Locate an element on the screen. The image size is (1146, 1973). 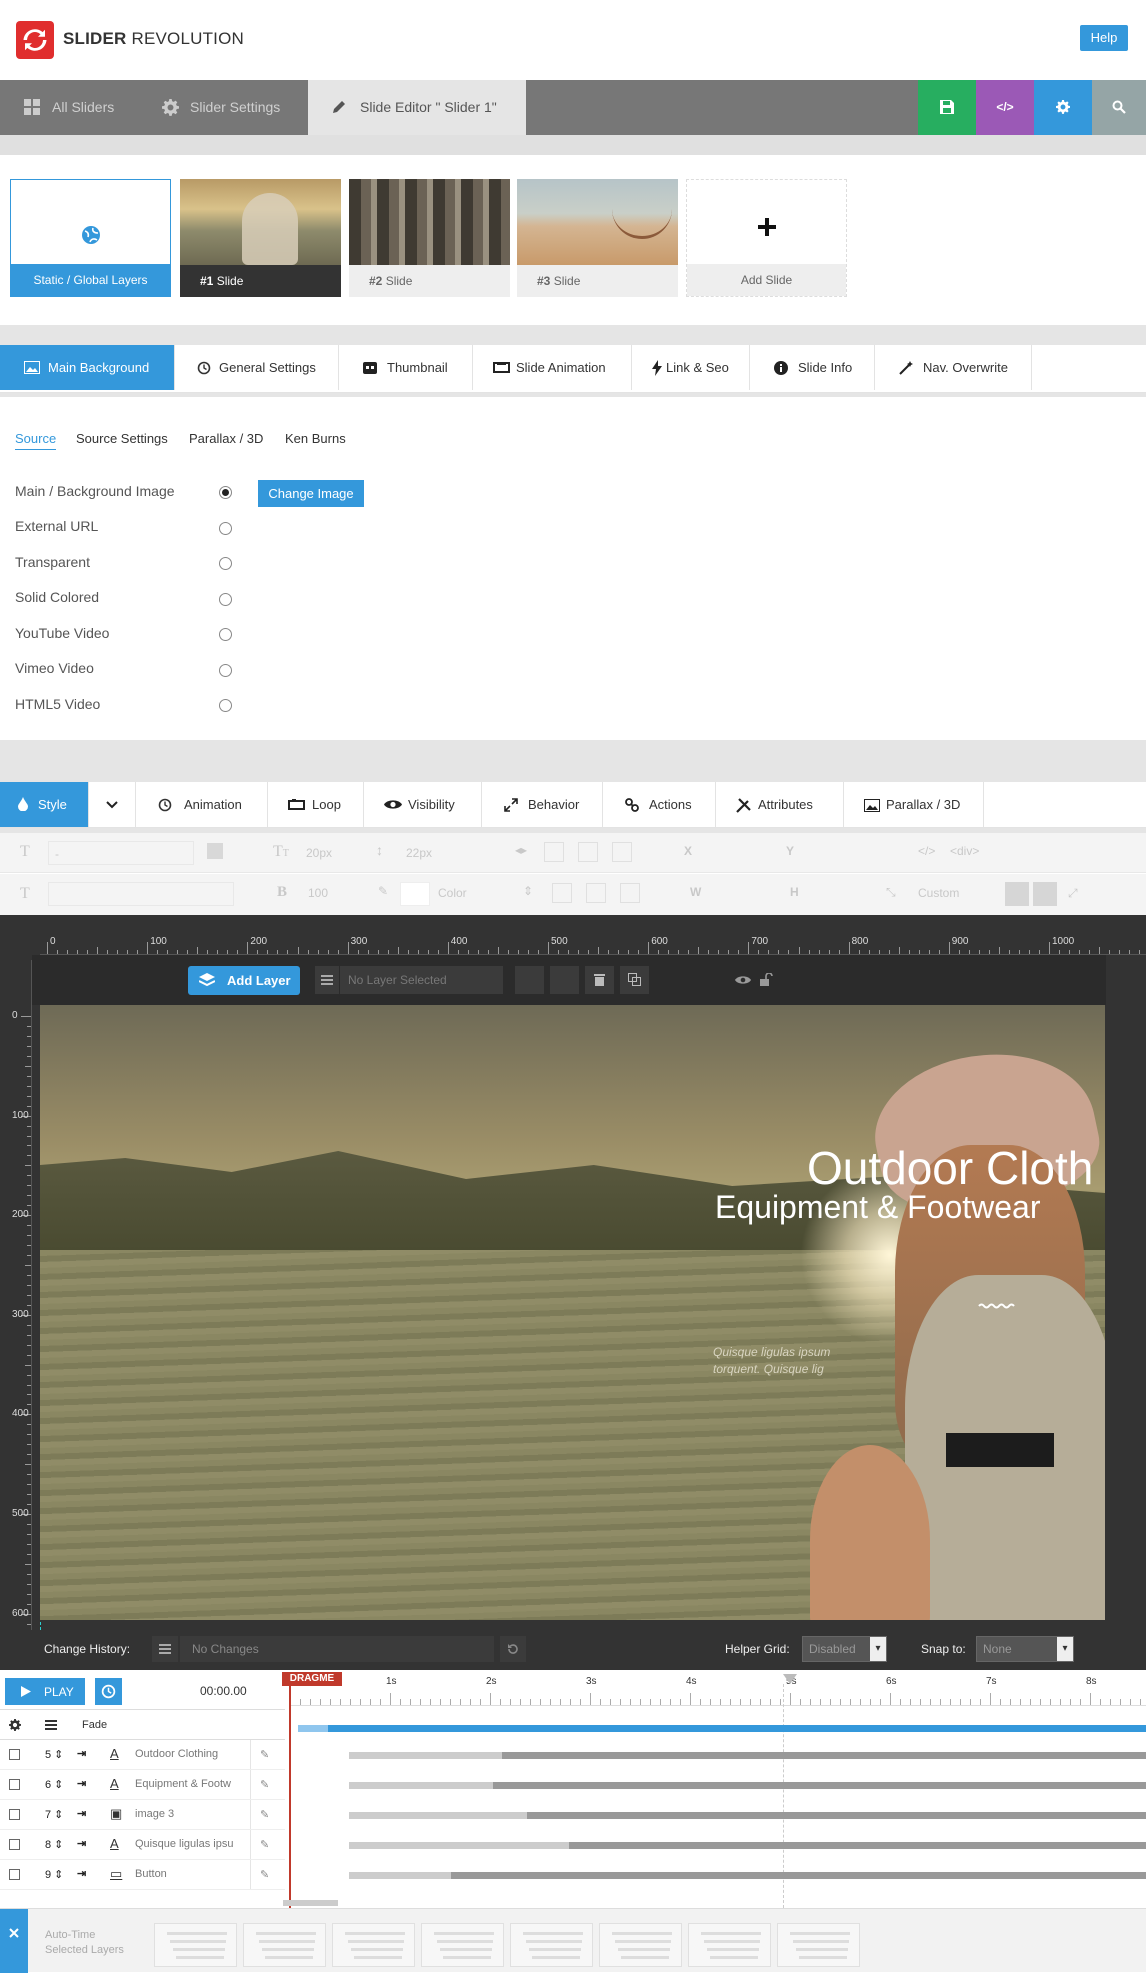
size-mode-select: Custom is located at coordinates (938, 893).